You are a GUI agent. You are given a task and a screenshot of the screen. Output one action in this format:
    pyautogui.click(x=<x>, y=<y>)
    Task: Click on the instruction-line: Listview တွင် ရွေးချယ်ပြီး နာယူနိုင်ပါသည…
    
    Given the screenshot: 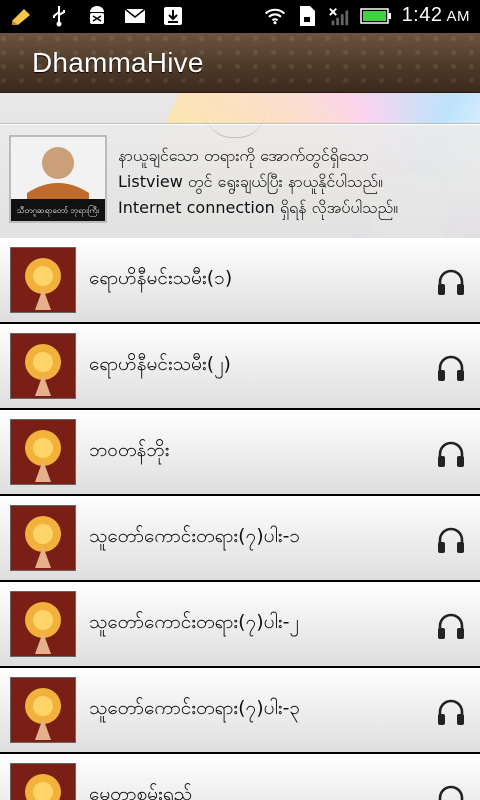 What is the action you would take?
    pyautogui.click(x=250, y=181)
    